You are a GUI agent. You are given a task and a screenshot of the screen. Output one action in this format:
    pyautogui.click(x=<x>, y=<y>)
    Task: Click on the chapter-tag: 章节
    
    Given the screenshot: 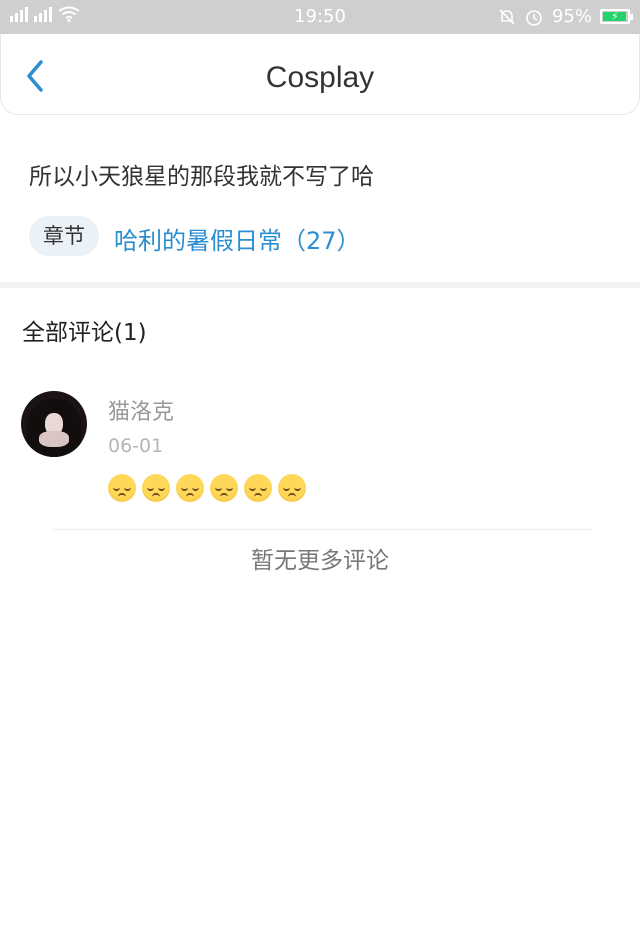 What is the action you would take?
    pyautogui.click(x=64, y=236)
    